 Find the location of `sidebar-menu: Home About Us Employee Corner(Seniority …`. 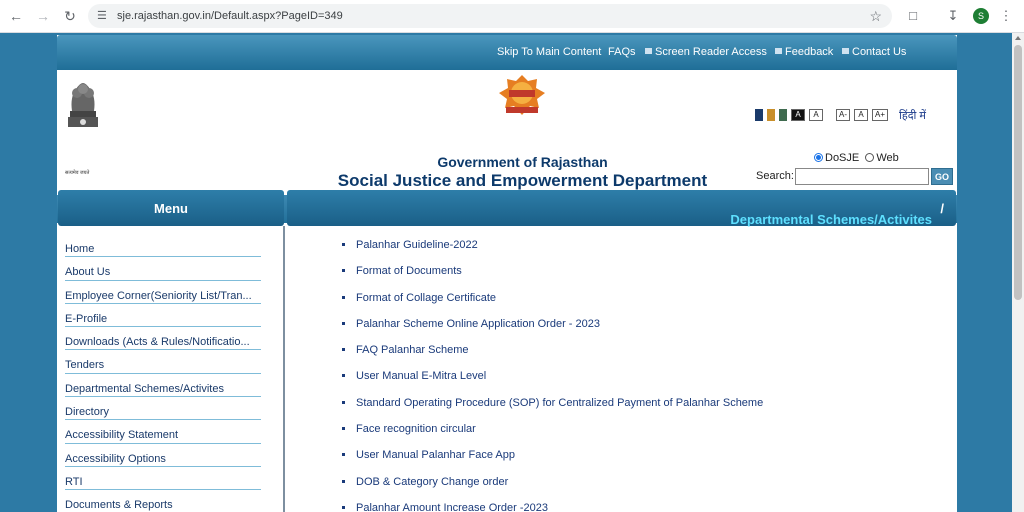

sidebar-menu: Home About Us Employee Corner(Seniority … is located at coordinates (163, 373).